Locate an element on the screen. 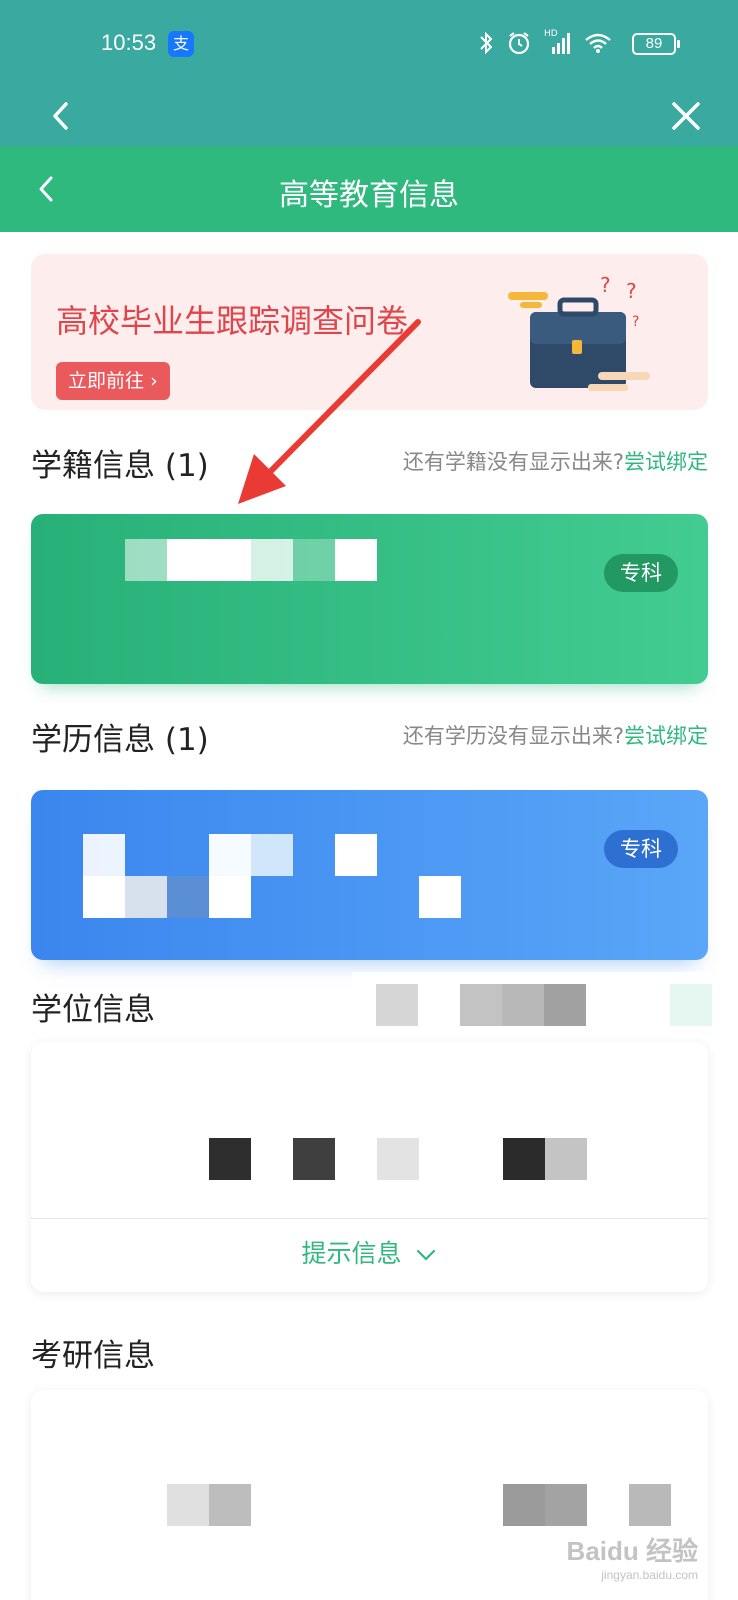 The width and height of the screenshot is (738, 1600). xuewei-title: 学位信息 is located at coordinates (93, 1010).